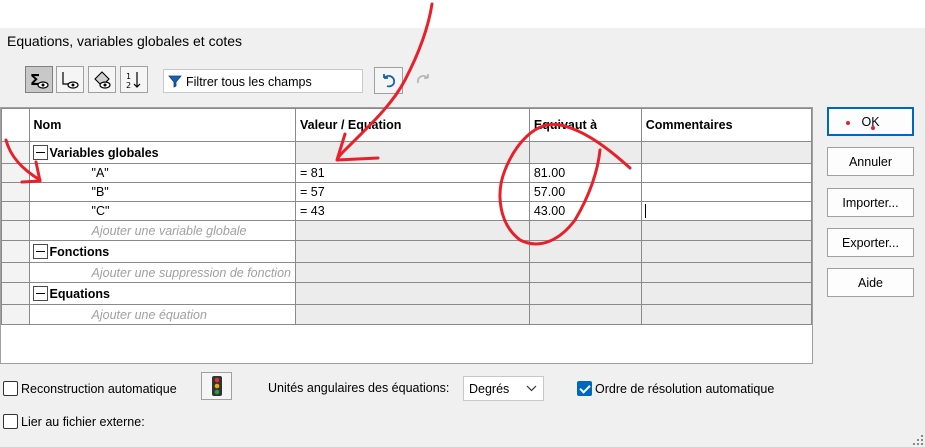  I want to click on table-row: "A" = 81 81.00, so click(407, 173).